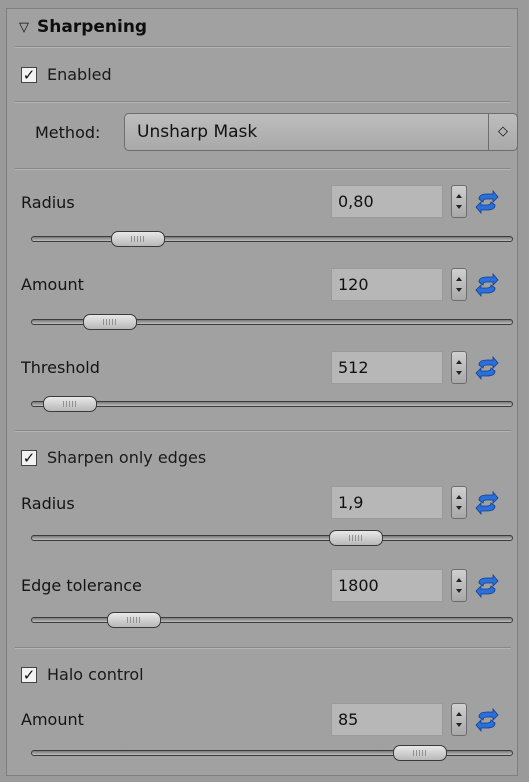 The image size is (529, 782). Describe the element at coordinates (110, 322) in the screenshot. I see `amount-slider-thumb` at that location.